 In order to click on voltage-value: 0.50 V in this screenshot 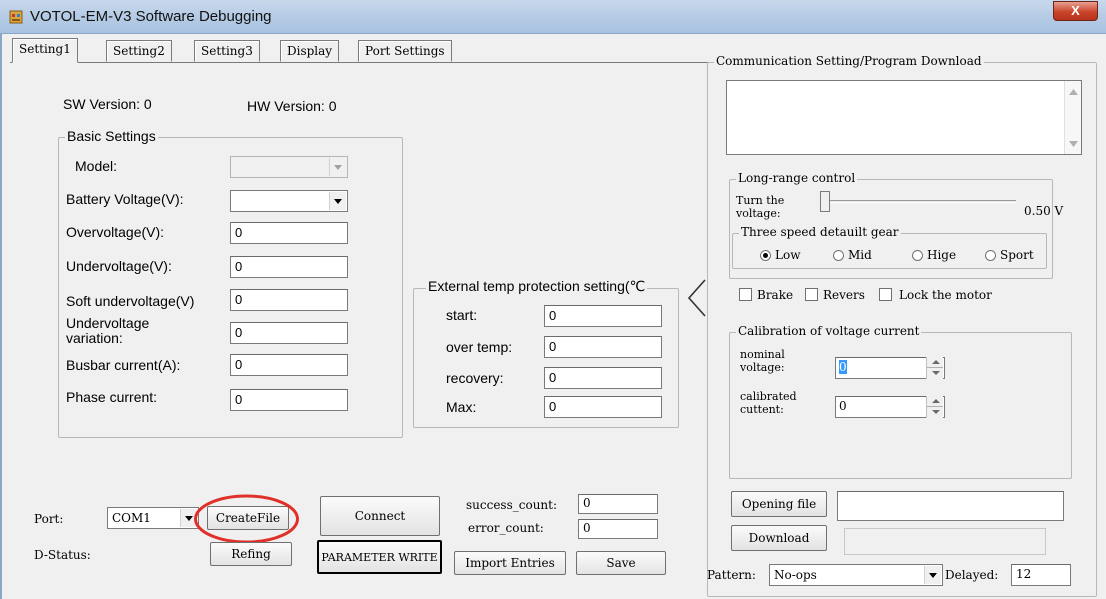, I will do `click(1044, 211)`.